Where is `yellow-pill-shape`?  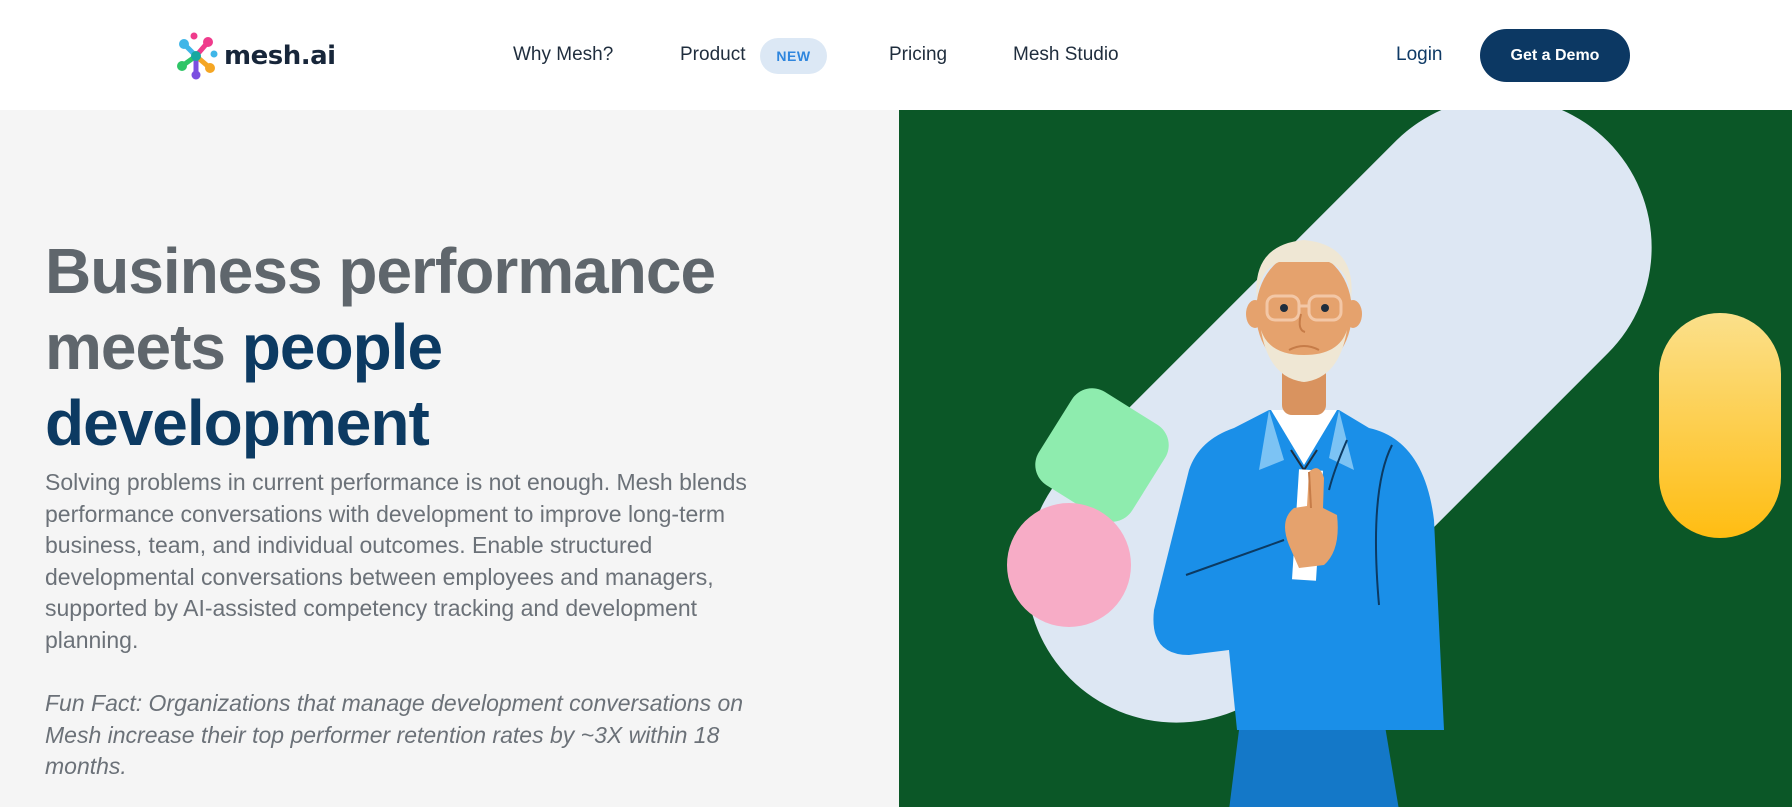 yellow-pill-shape is located at coordinates (1720, 425).